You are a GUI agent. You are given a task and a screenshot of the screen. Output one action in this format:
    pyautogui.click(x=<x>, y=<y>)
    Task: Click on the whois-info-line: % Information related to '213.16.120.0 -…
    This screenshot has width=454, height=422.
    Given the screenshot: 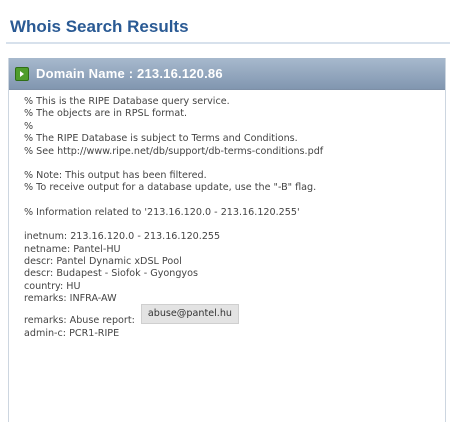 What is the action you would take?
    pyautogui.click(x=162, y=212)
    